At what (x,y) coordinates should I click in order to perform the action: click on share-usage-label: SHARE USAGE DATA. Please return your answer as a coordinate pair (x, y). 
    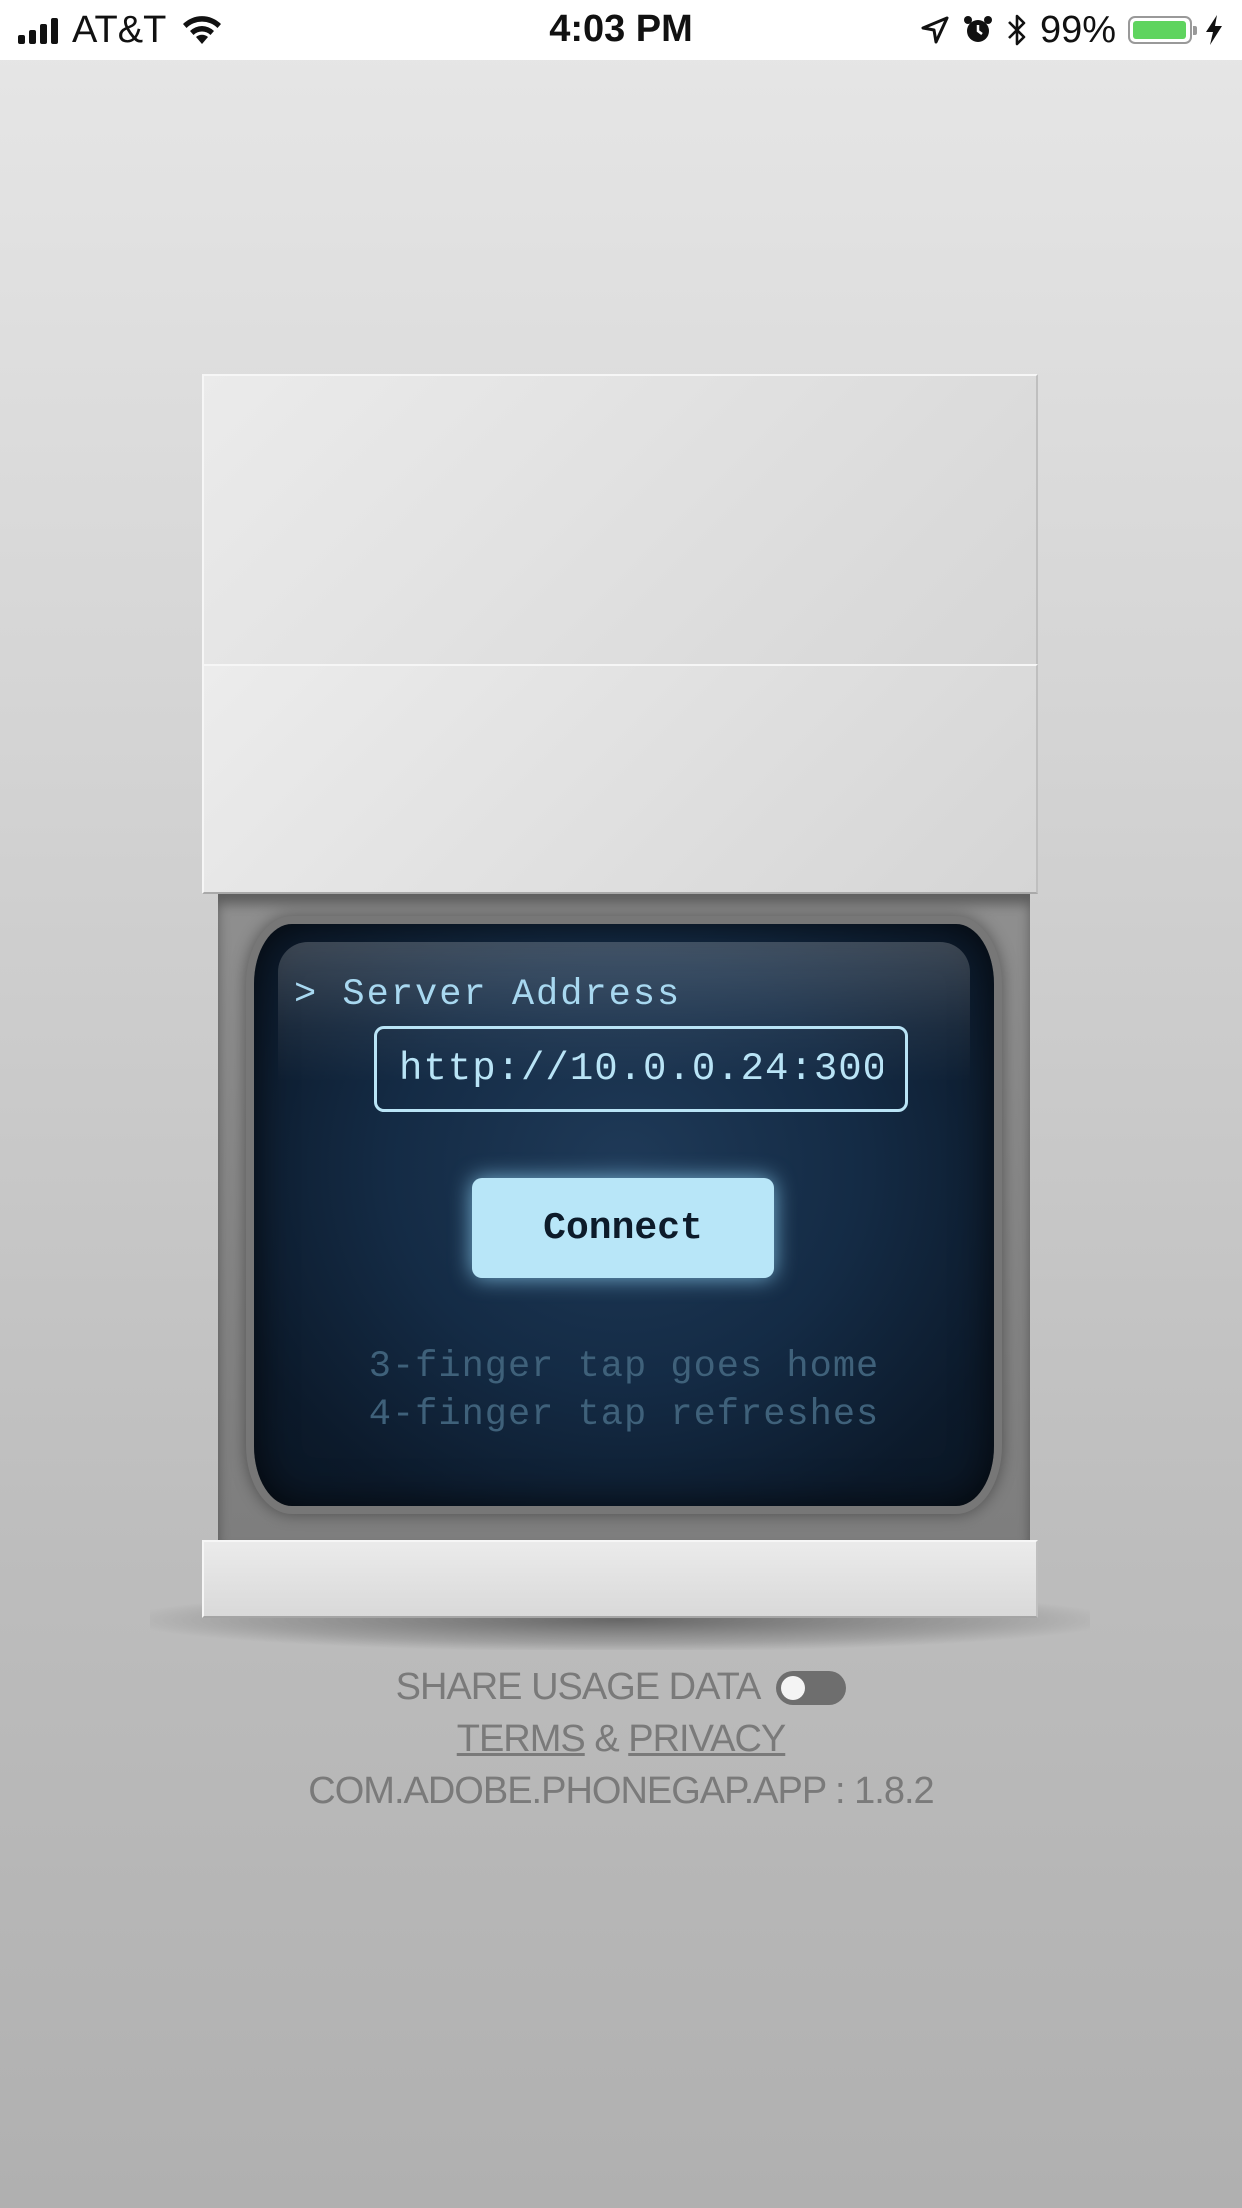
    Looking at the image, I should click on (578, 1687).